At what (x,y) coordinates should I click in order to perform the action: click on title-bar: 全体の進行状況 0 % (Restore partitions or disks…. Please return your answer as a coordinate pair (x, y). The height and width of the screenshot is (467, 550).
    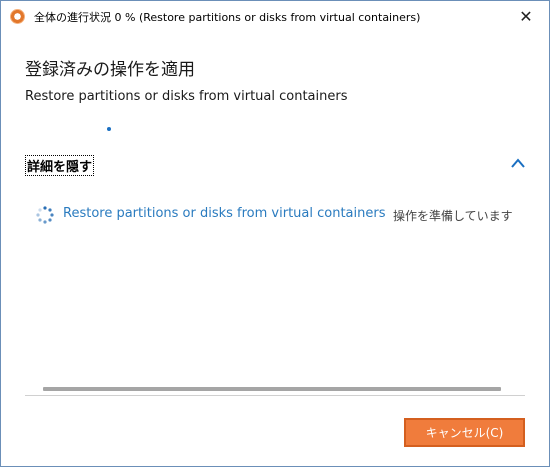
    Looking at the image, I should click on (275, 16).